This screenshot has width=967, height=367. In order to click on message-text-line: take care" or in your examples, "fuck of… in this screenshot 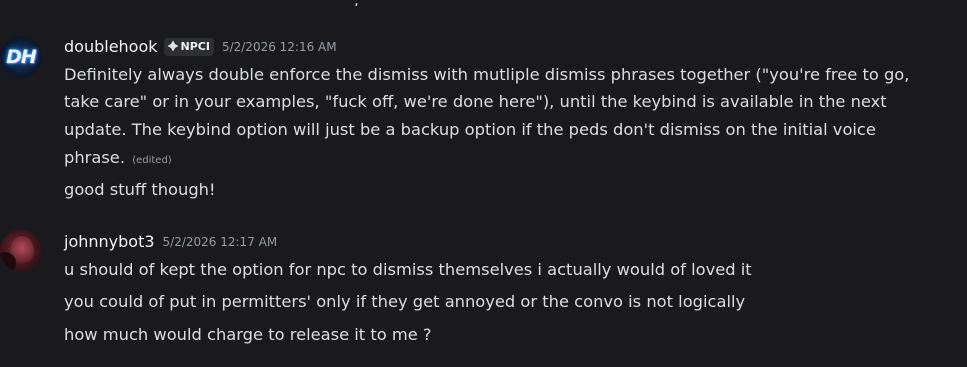, I will do `click(475, 101)`.